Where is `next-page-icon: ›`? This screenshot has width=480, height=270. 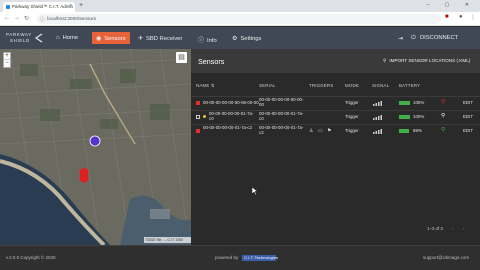 next-page-icon: › is located at coordinates (463, 228).